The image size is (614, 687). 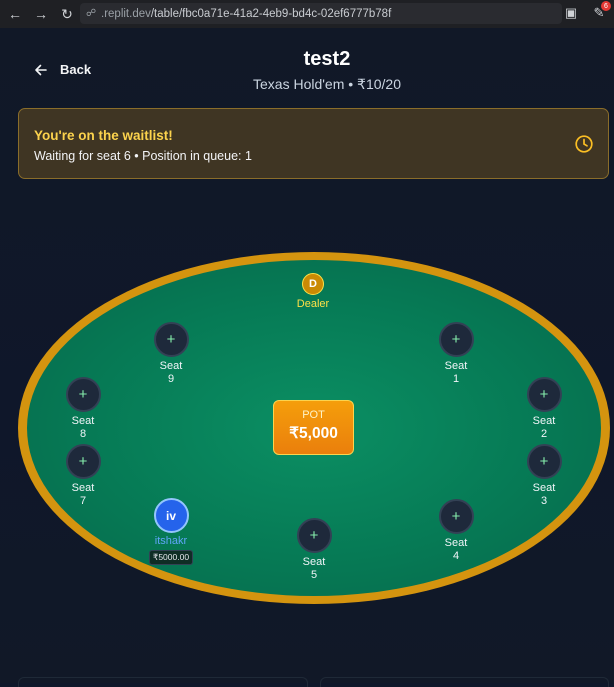 I want to click on dealer-label: Dealer, so click(x=313, y=304).